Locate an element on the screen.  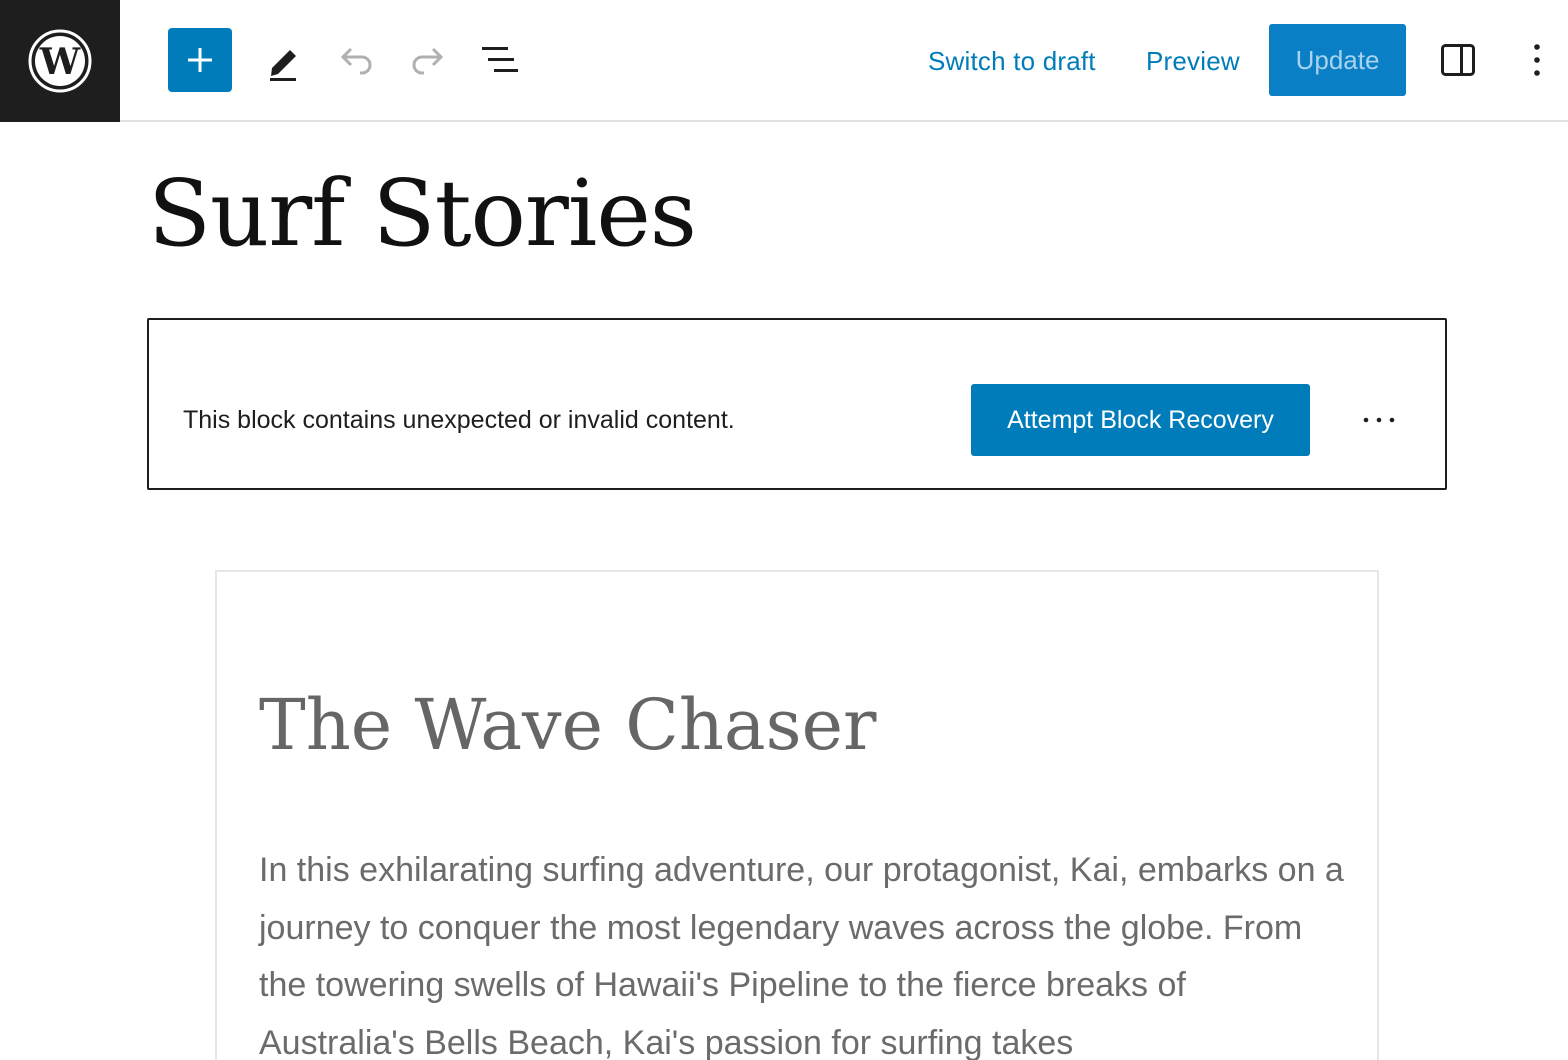
switch-to-draft-button: Switch to draft is located at coordinates (1012, 61).